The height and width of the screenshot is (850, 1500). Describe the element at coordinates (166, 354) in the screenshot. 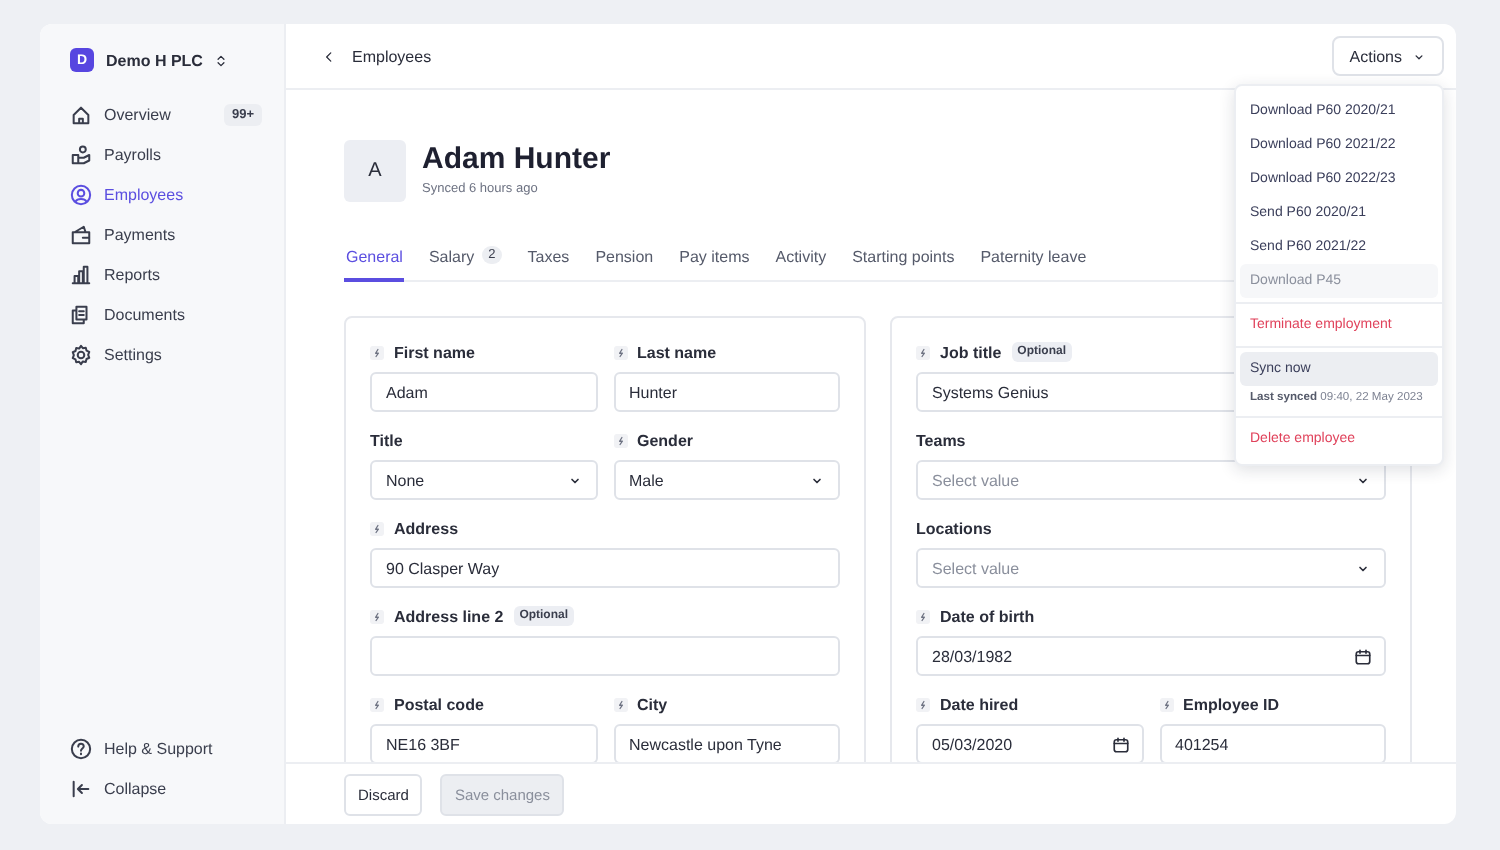

I see `nav-item: Settings` at that location.